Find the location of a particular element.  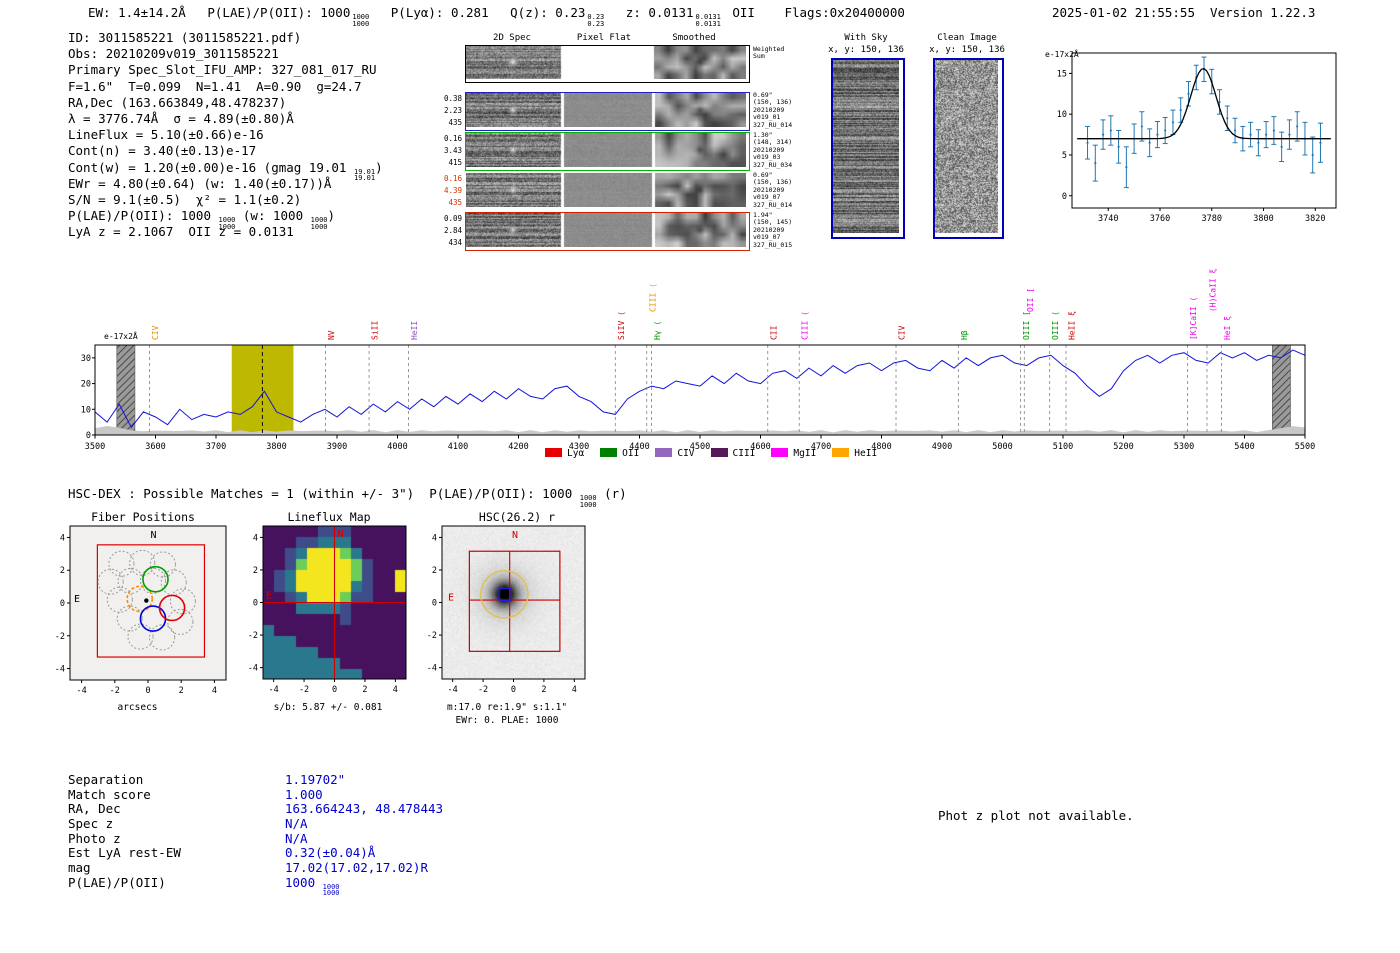

emission-line-label: Hβ is located at coordinates (964, 335).